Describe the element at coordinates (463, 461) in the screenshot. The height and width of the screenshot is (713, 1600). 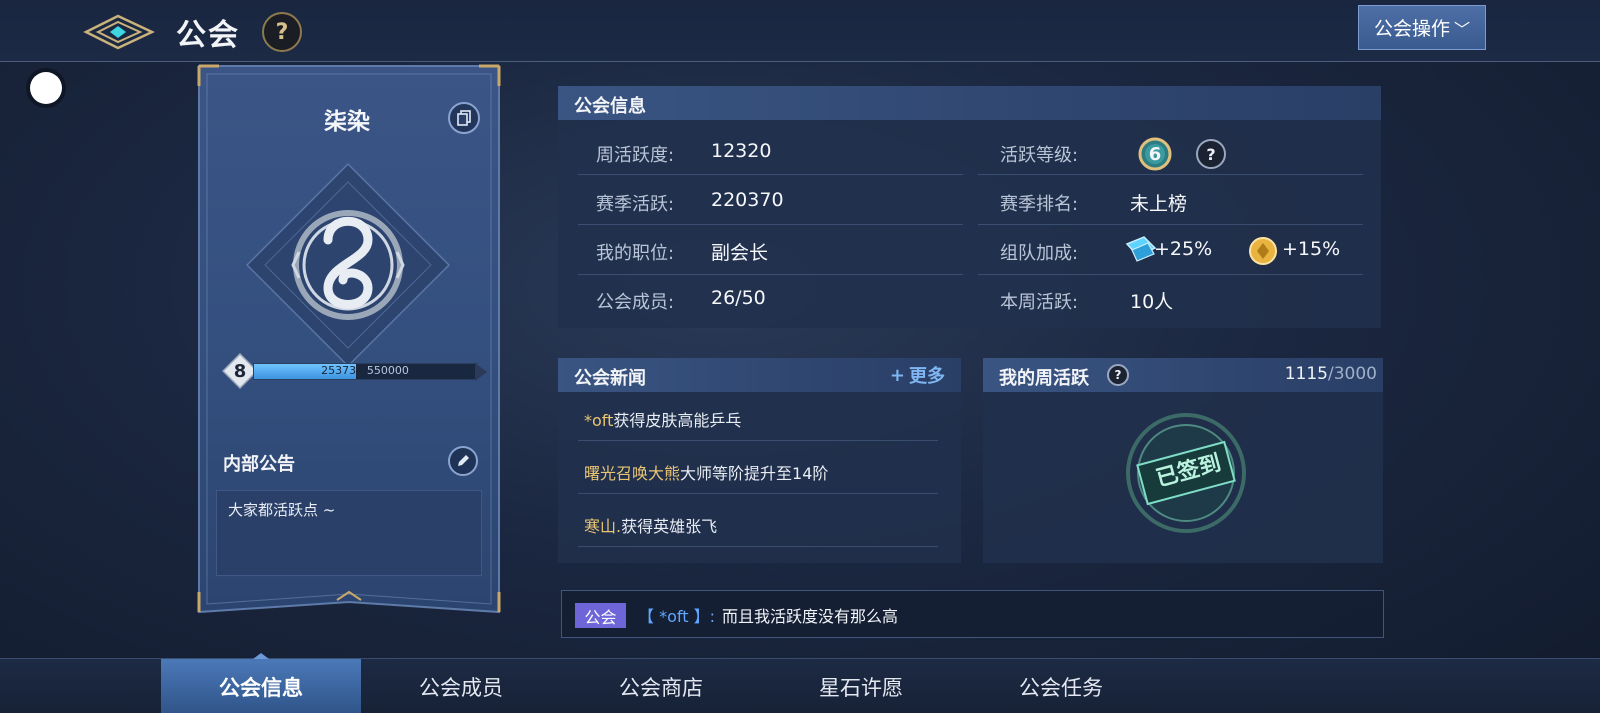
I see `edit-pencil-icon` at that location.